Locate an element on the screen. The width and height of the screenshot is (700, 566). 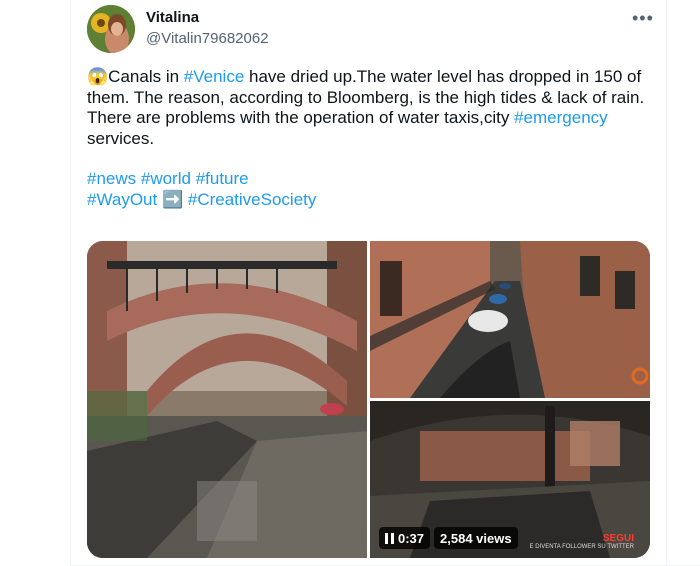
video-caption-title: SEGUI is located at coordinates (618, 538).